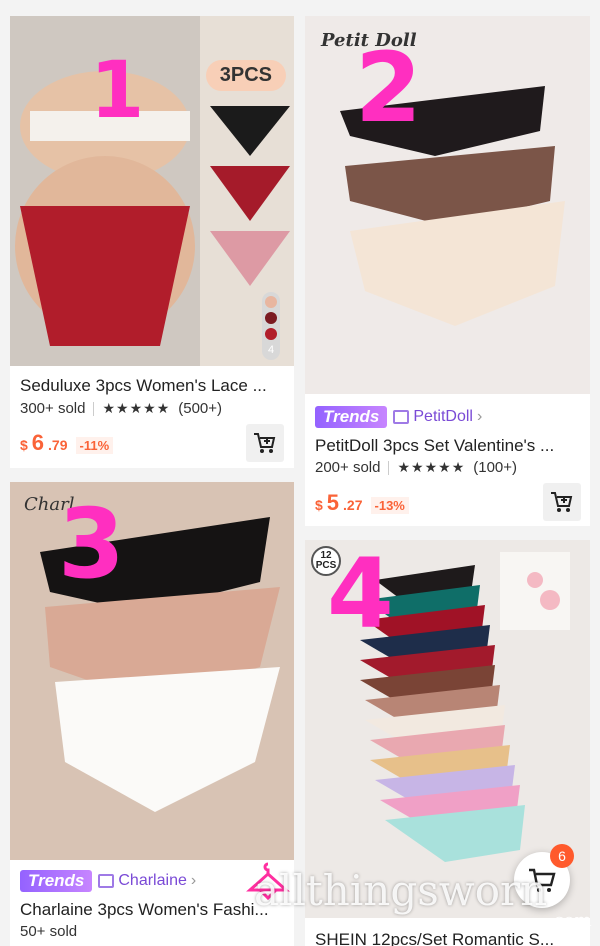 This screenshot has width=600, height=946. I want to click on sold-count: 200+ sold, so click(348, 467).